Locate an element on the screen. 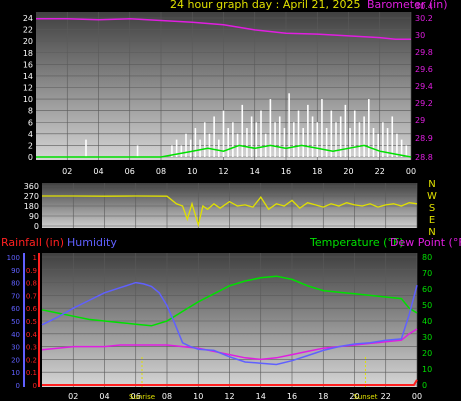 Image resolution: width=461 pixels, height=401 pixels. barometer-axis-title: Barometer (in) is located at coordinates (407, 5).